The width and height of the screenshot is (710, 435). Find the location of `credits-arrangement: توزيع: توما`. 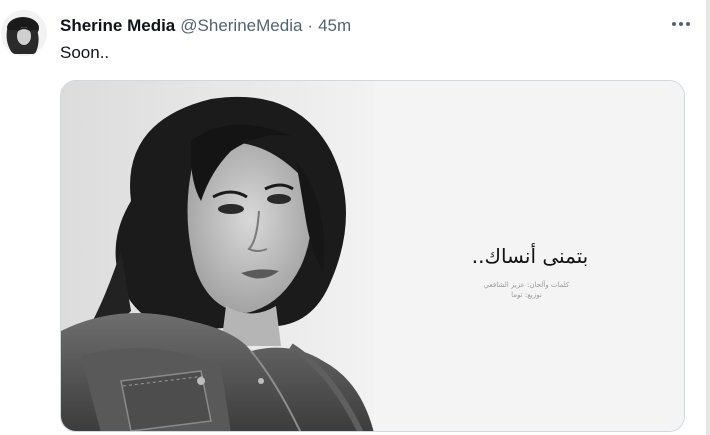

credits-arrangement: توزيع: توما is located at coordinates (526, 295).